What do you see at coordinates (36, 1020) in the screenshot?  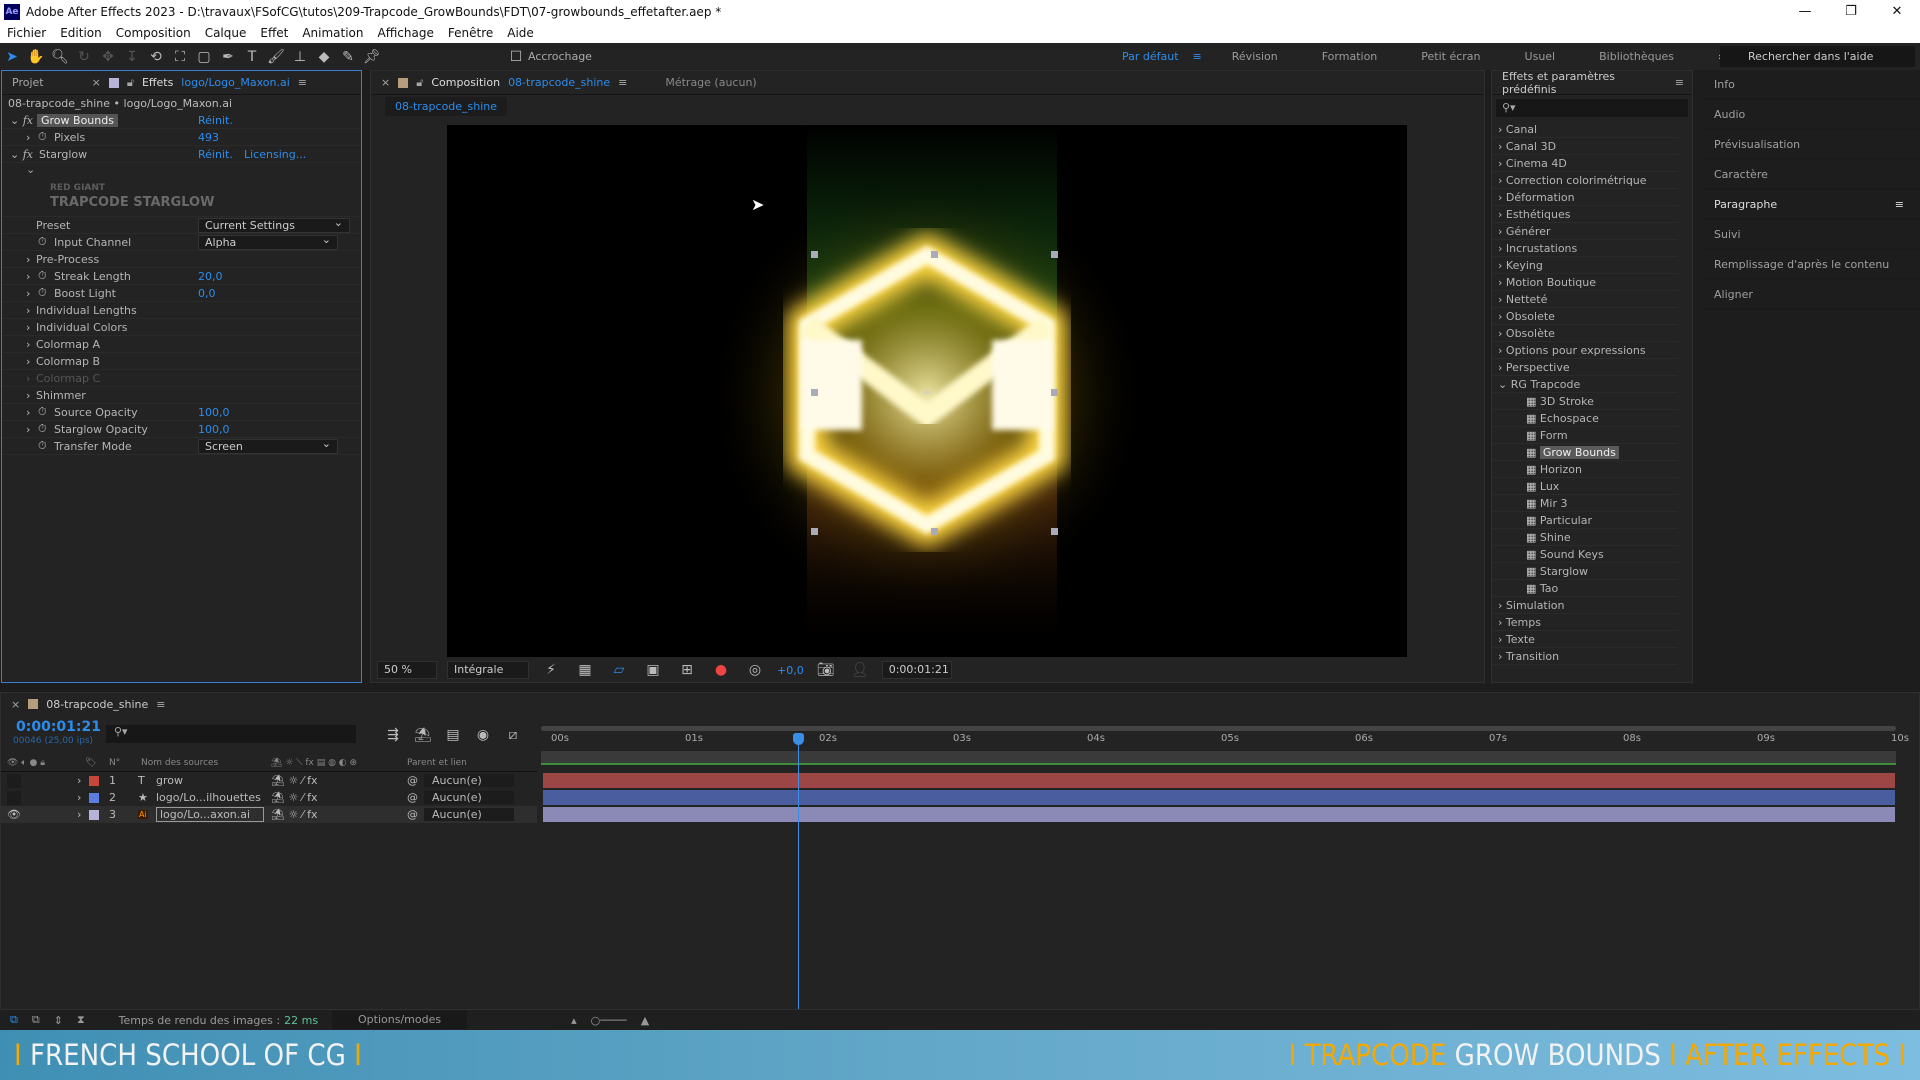 I see `switches-toggle-icon: ⧉` at bounding box center [36, 1020].